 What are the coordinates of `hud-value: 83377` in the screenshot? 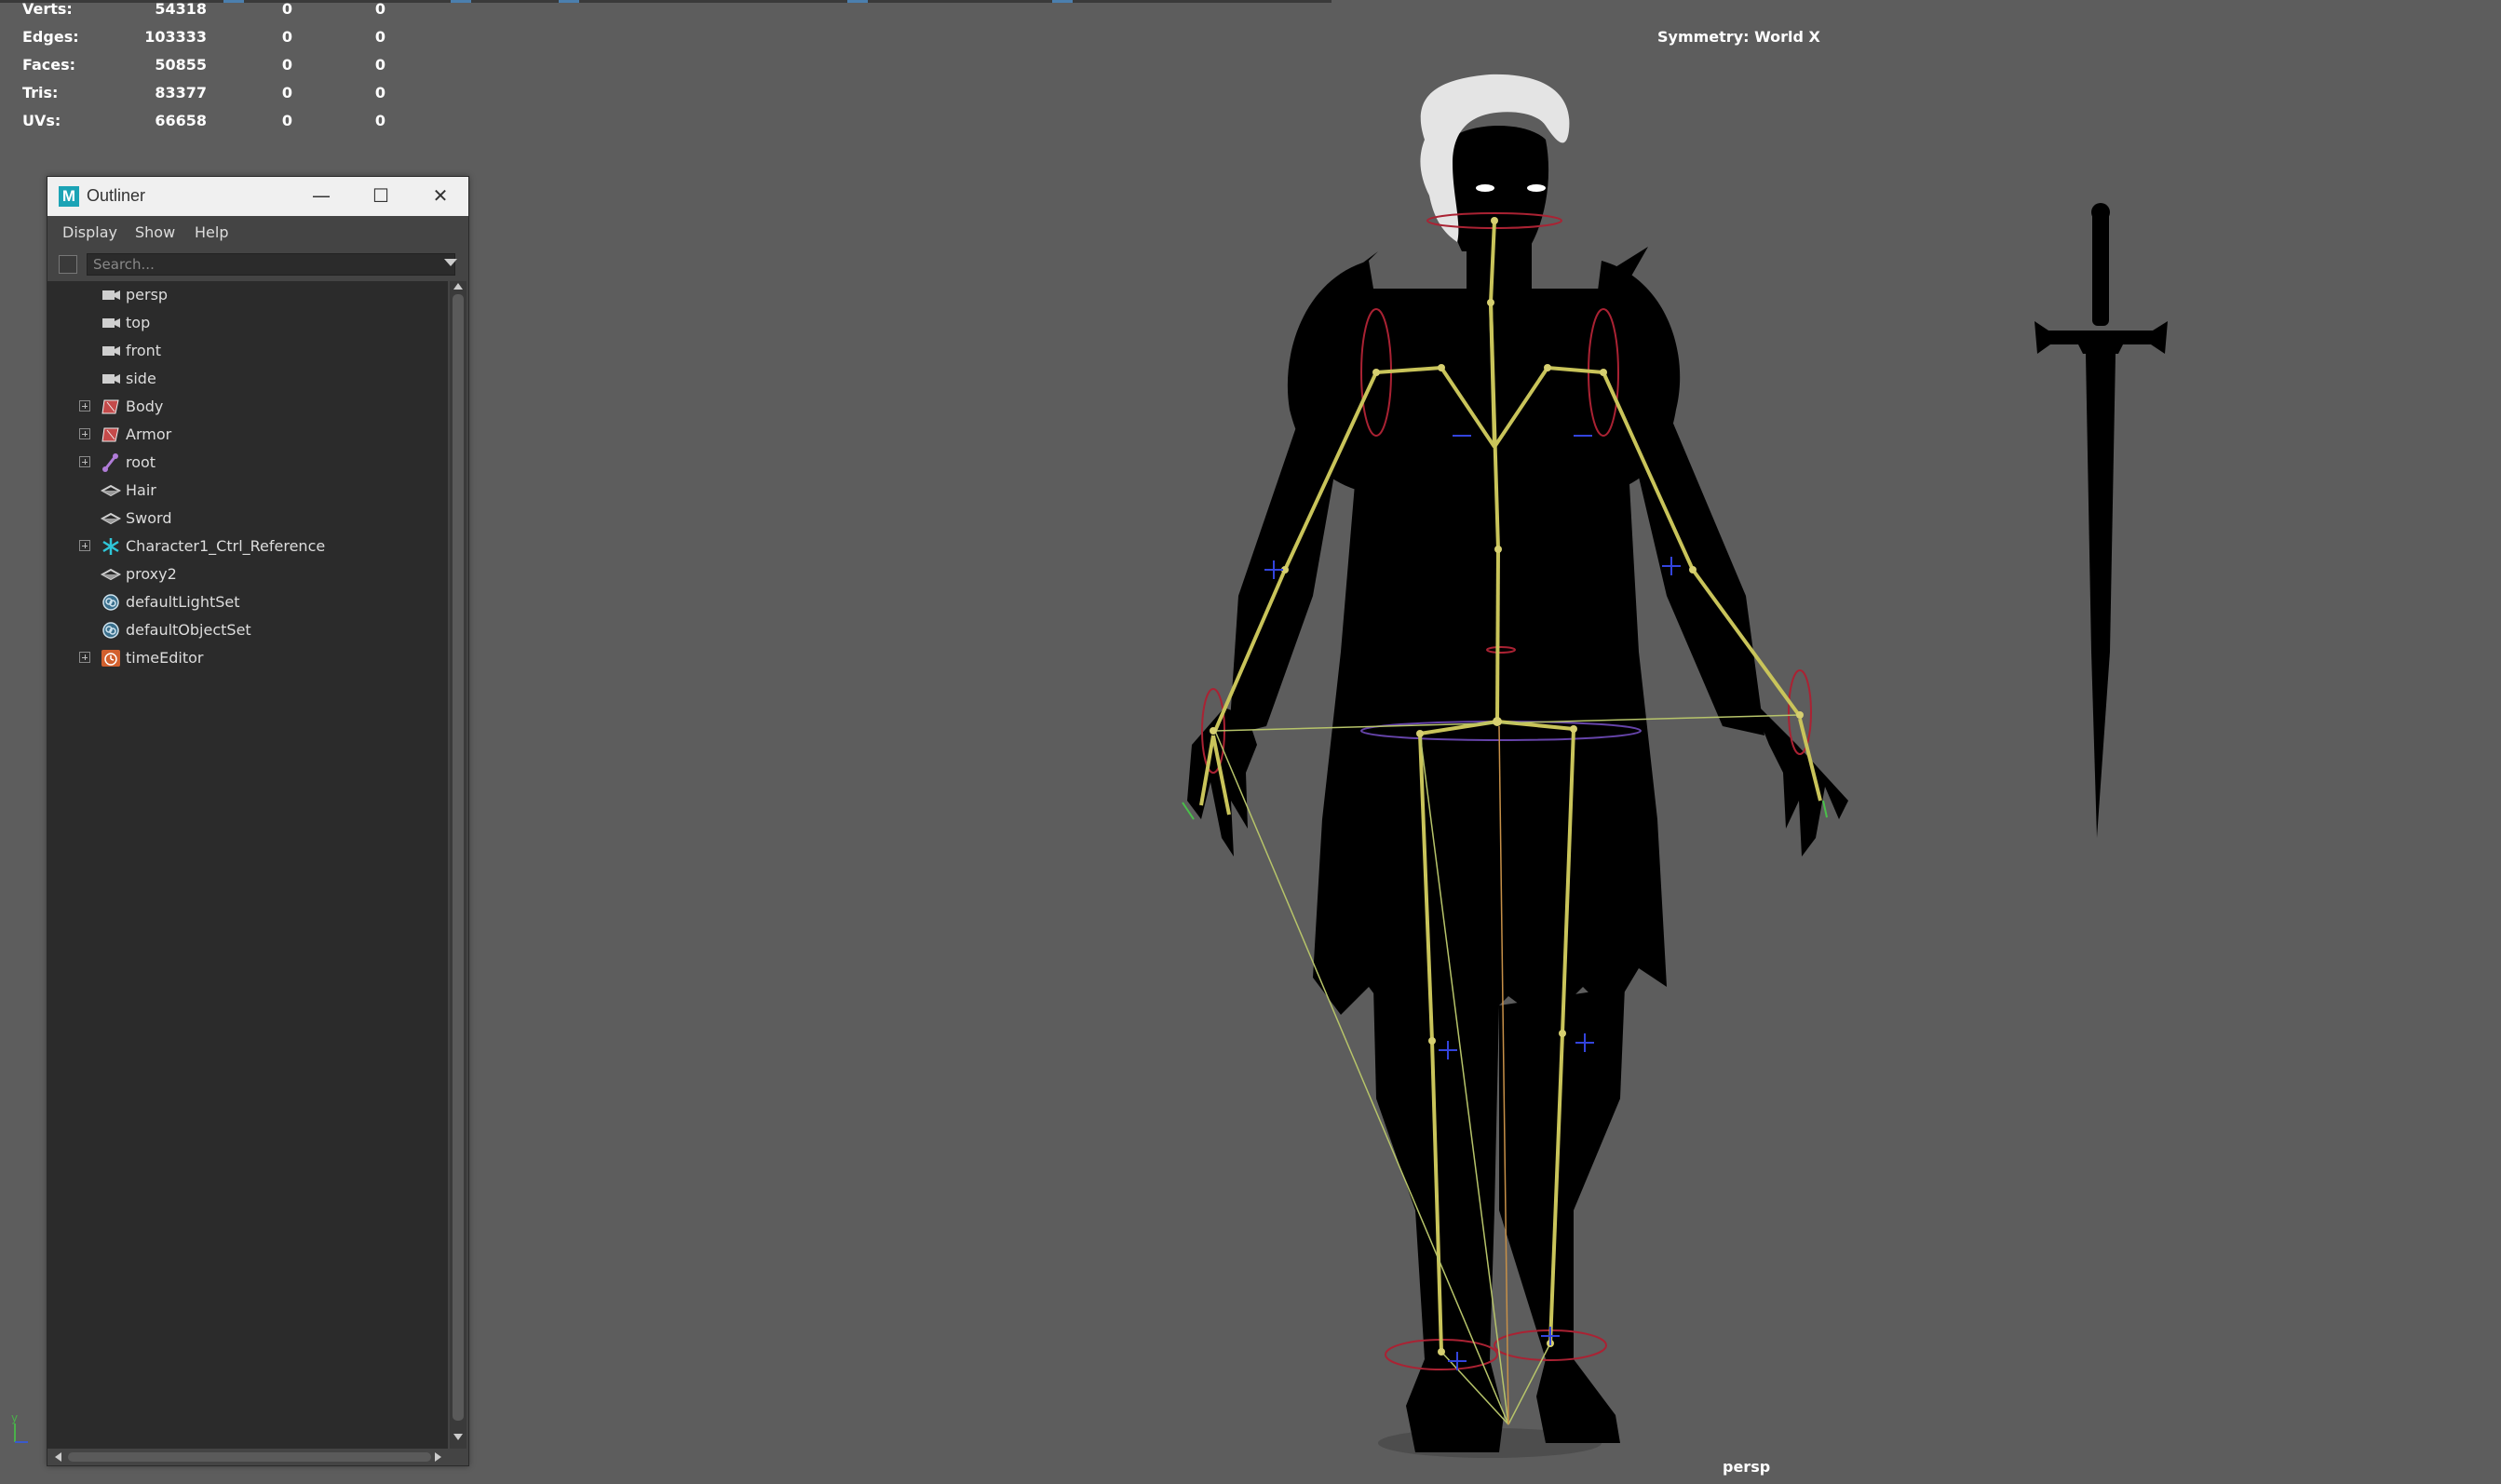 It's located at (181, 92).